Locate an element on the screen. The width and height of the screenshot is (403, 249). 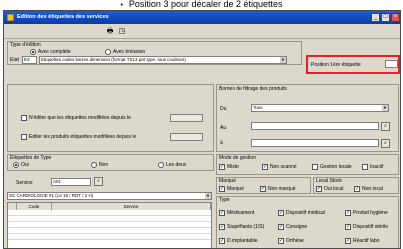
table-header-service: Service is located at coordinates (131, 206).